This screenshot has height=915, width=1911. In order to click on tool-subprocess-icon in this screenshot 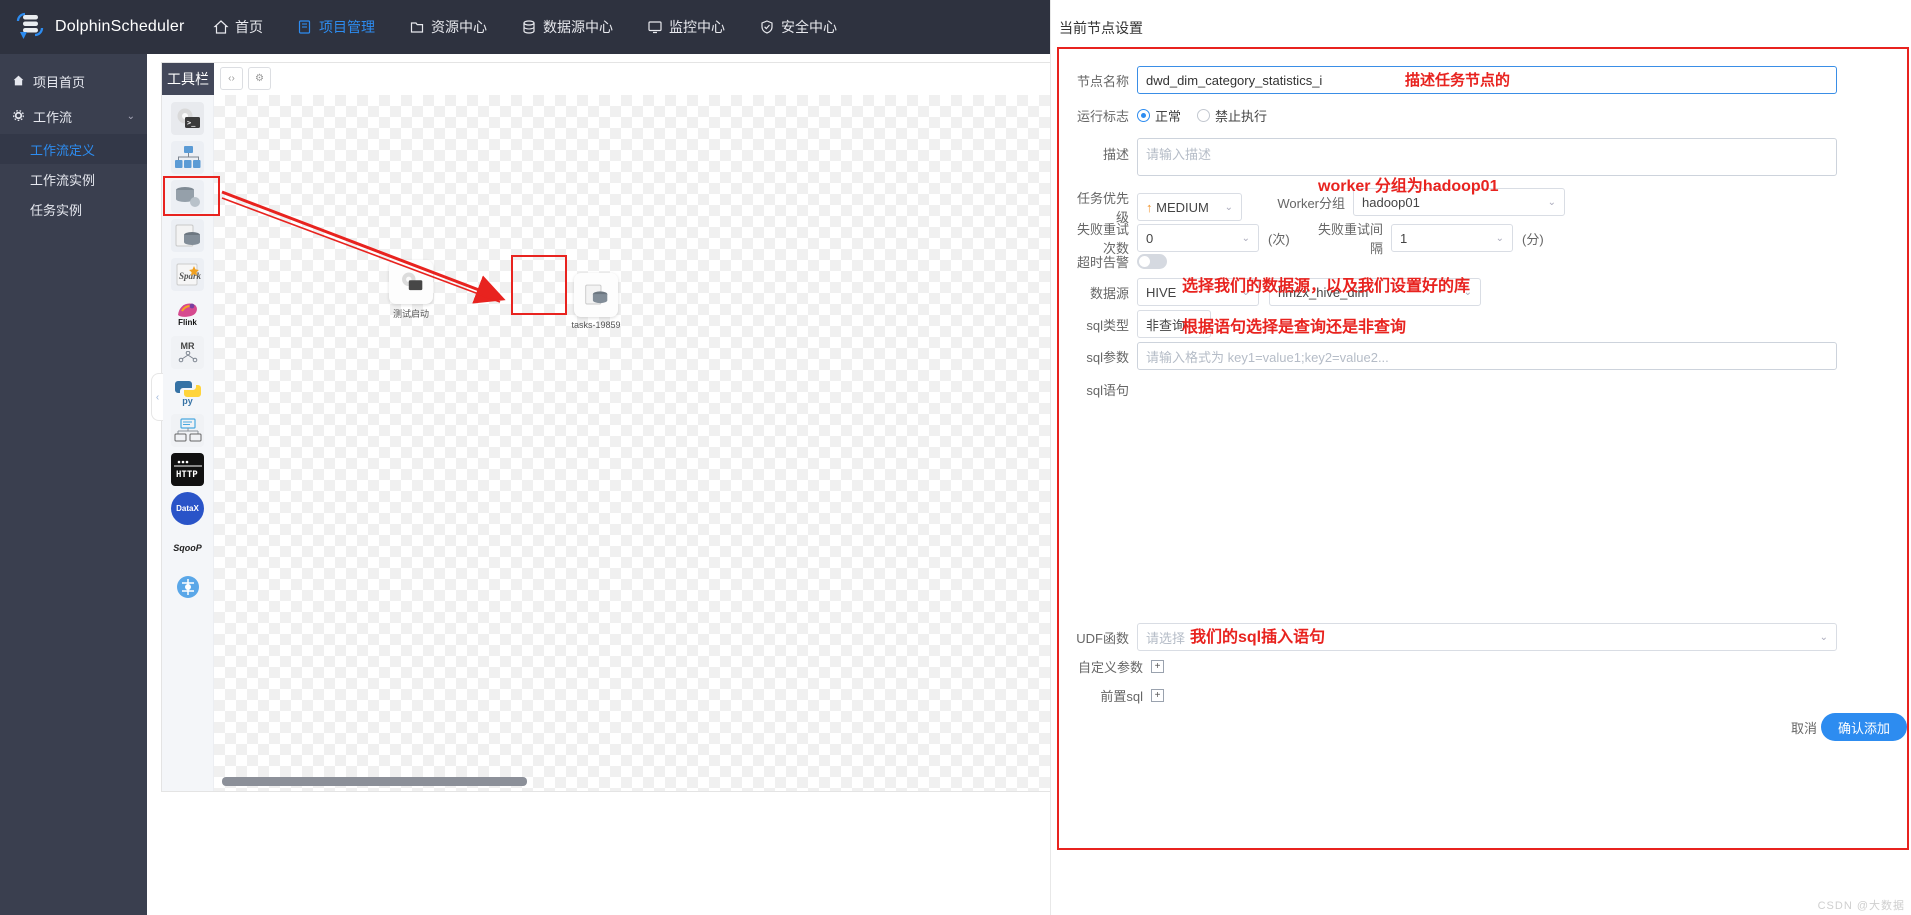, I will do `click(187, 157)`.